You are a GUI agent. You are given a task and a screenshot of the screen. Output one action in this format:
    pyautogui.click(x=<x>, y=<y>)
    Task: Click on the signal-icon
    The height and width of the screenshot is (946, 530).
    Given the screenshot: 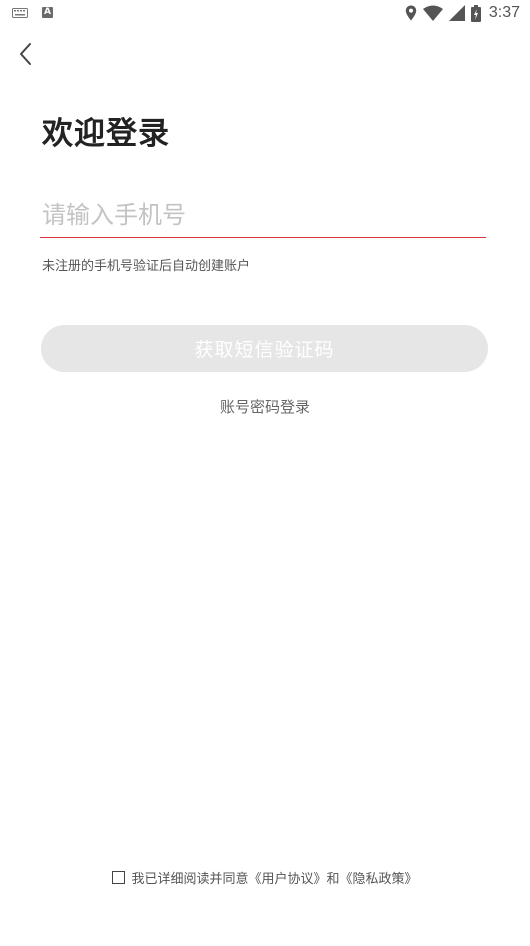 What is the action you would take?
    pyautogui.click(x=456, y=13)
    